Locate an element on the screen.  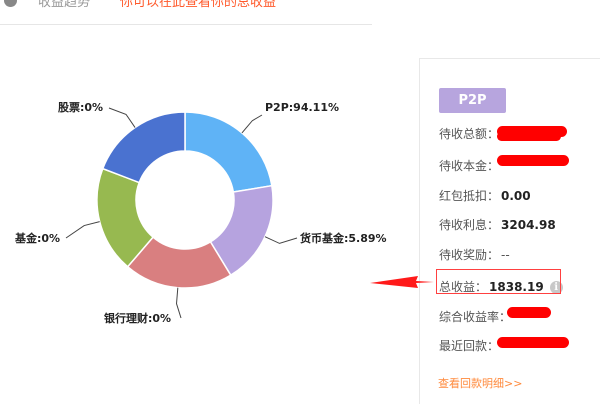
row-label: 待收本金： is located at coordinates (469, 166).